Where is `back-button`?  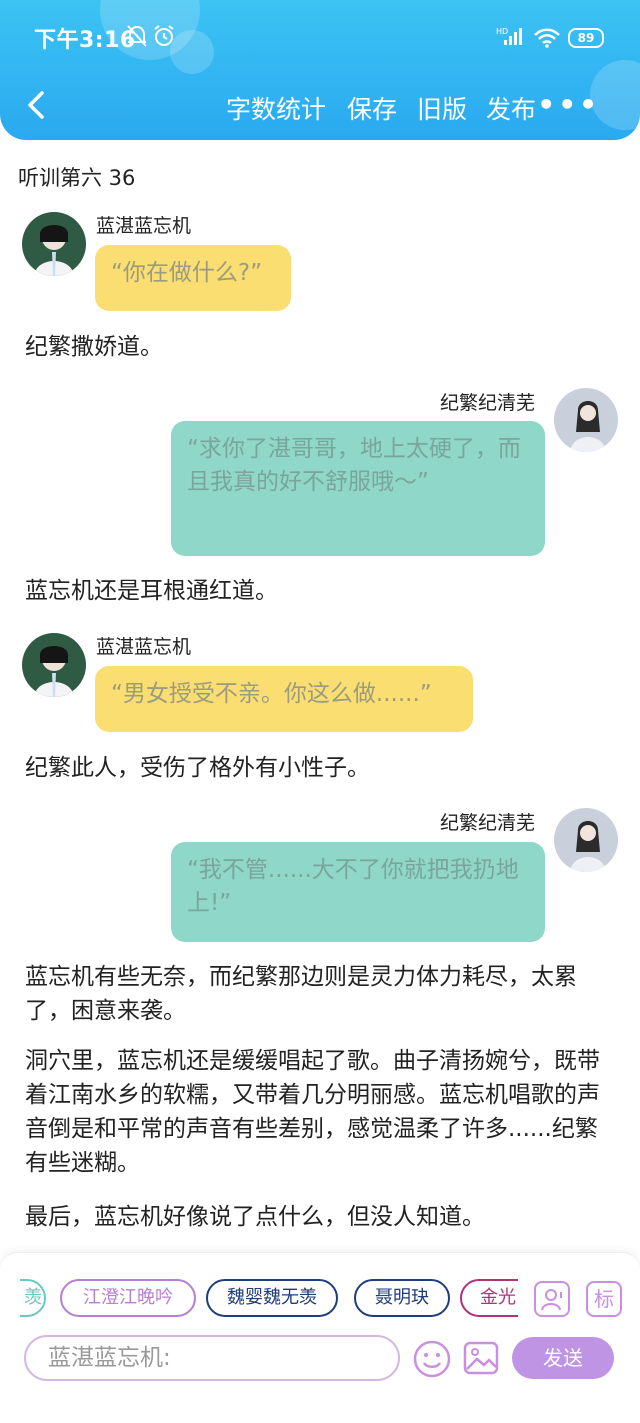
back-button is located at coordinates (37, 105).